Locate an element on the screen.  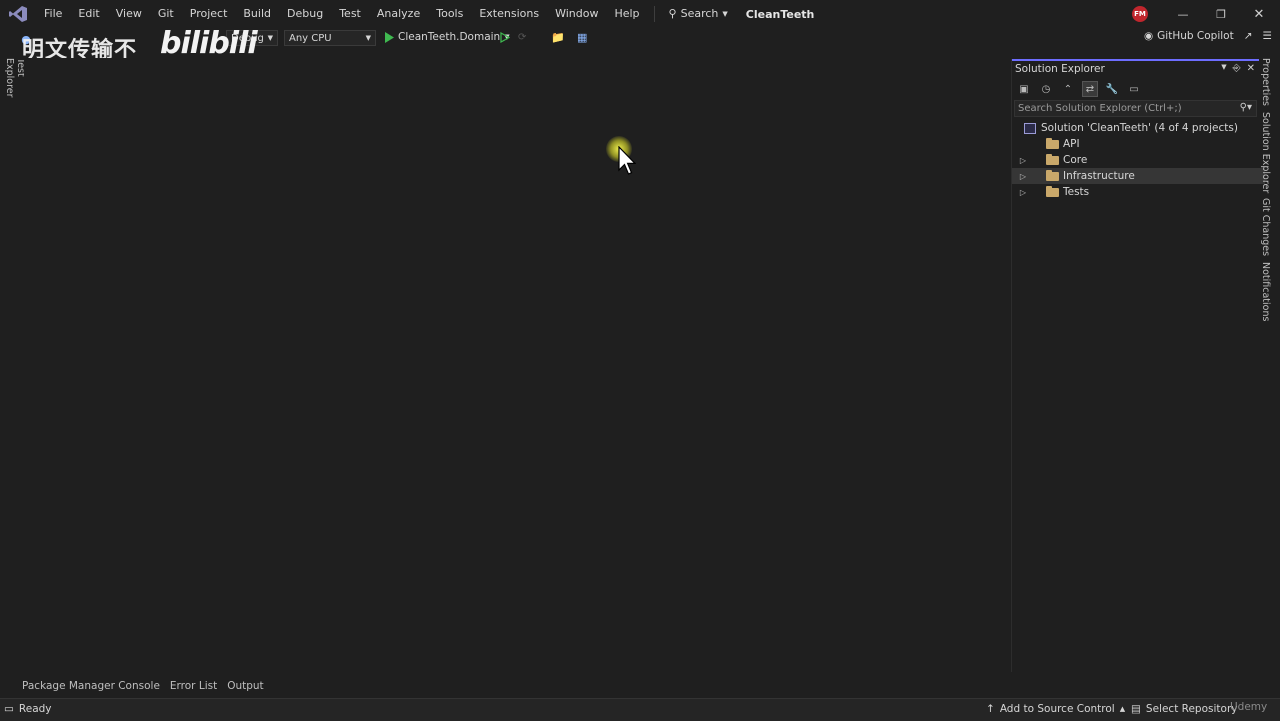
menu-separator is located at coordinates (654, 14).